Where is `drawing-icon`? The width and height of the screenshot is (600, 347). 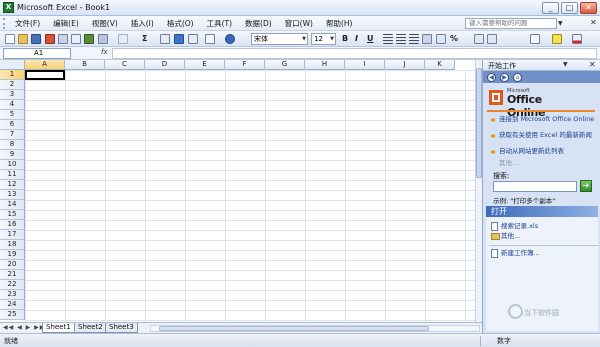 drawing-icon is located at coordinates (193, 39).